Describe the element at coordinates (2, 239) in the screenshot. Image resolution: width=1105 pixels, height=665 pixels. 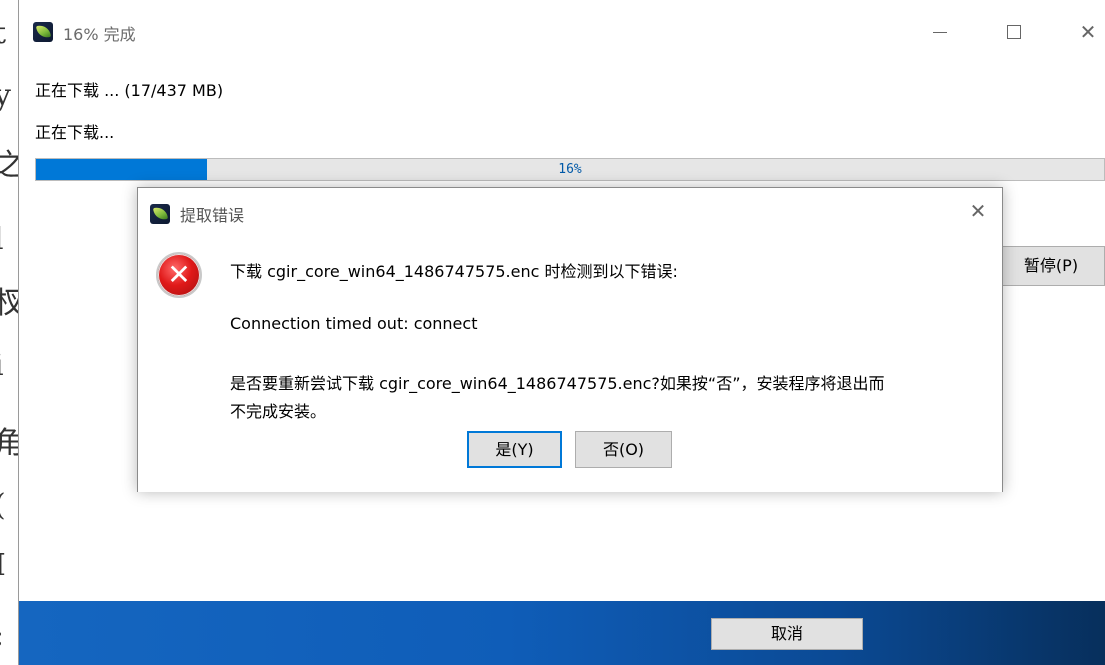
I see `background-char: l` at that location.